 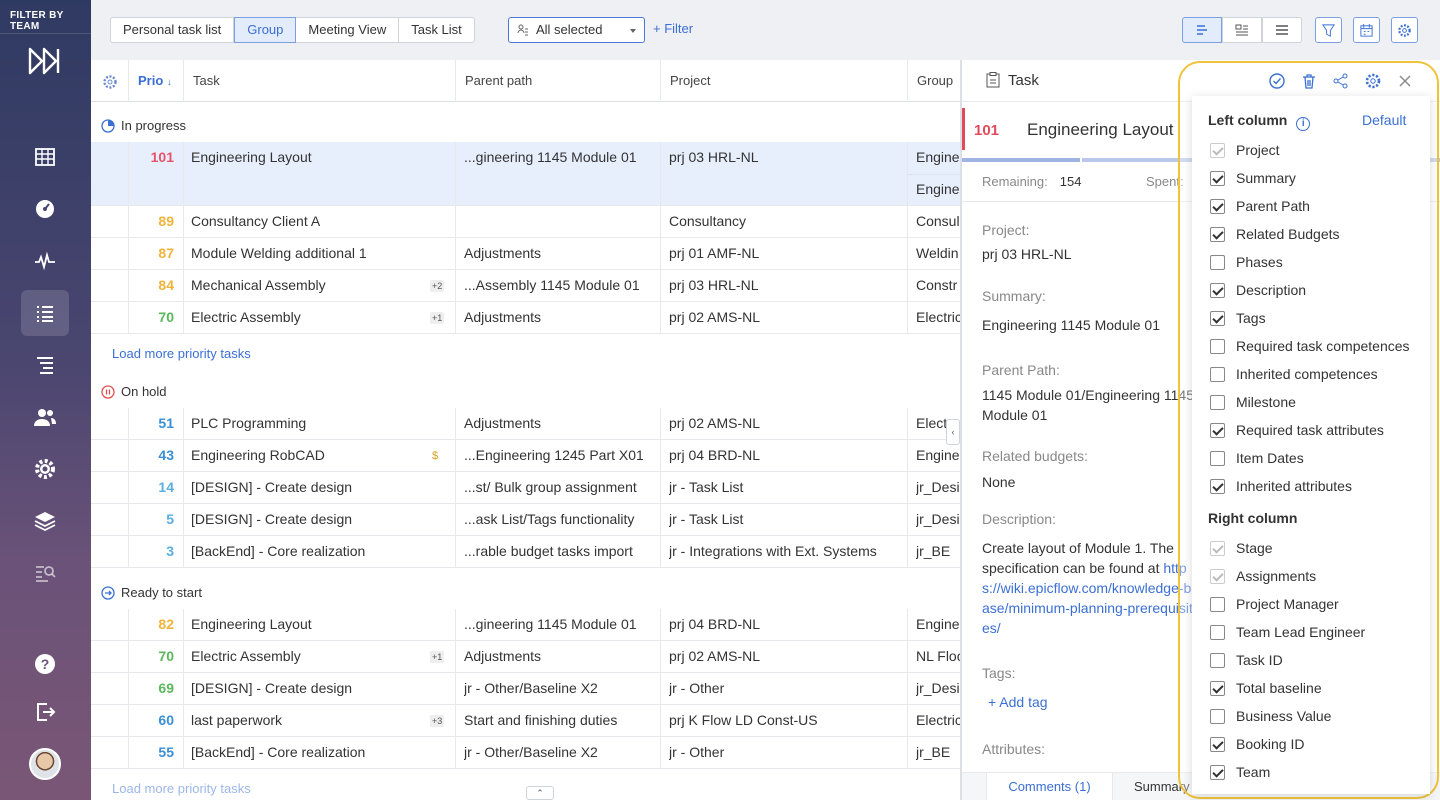 I want to click on filter-by-team-label: FILTER BY TEAM, so click(x=45, y=17).